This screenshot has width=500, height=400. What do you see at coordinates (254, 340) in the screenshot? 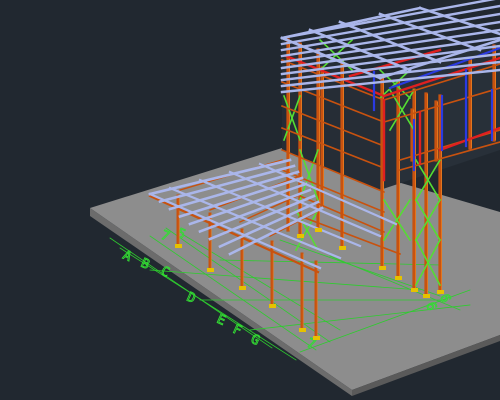
I see `grid-label-g: G` at bounding box center [254, 340].